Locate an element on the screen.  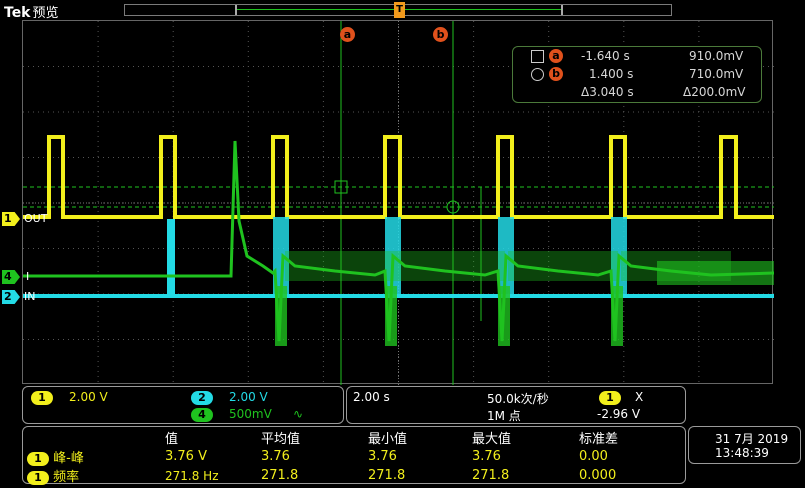
datetime-panel: 31 7月 2019 13:48:39 is located at coordinates (744, 445).